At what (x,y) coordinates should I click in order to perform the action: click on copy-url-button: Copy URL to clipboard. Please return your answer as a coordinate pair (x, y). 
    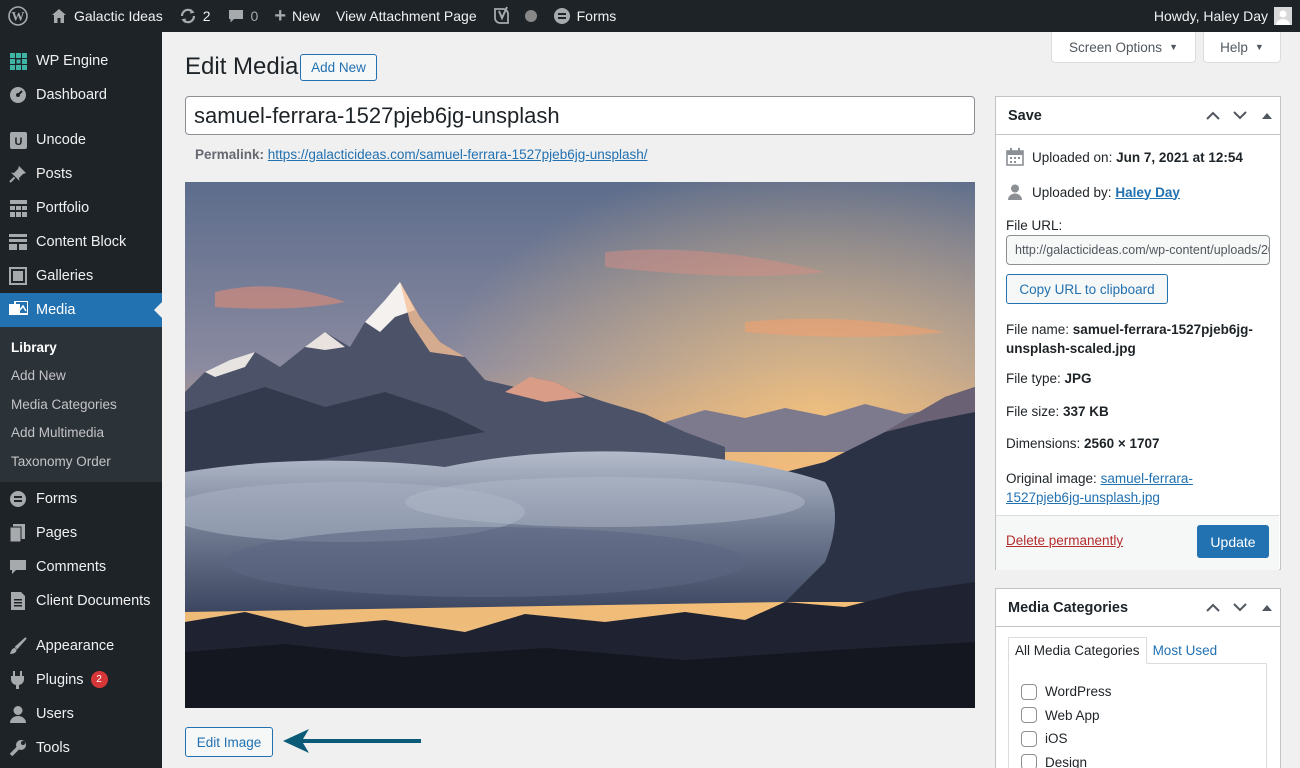
    Looking at the image, I should click on (1087, 289).